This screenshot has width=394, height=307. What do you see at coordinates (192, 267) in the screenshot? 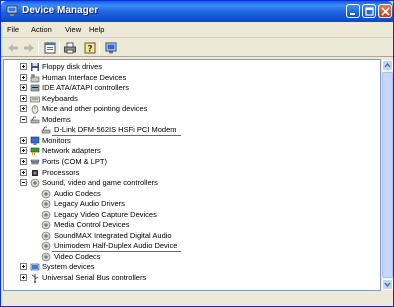
I see `tree-item: System devices` at bounding box center [192, 267].